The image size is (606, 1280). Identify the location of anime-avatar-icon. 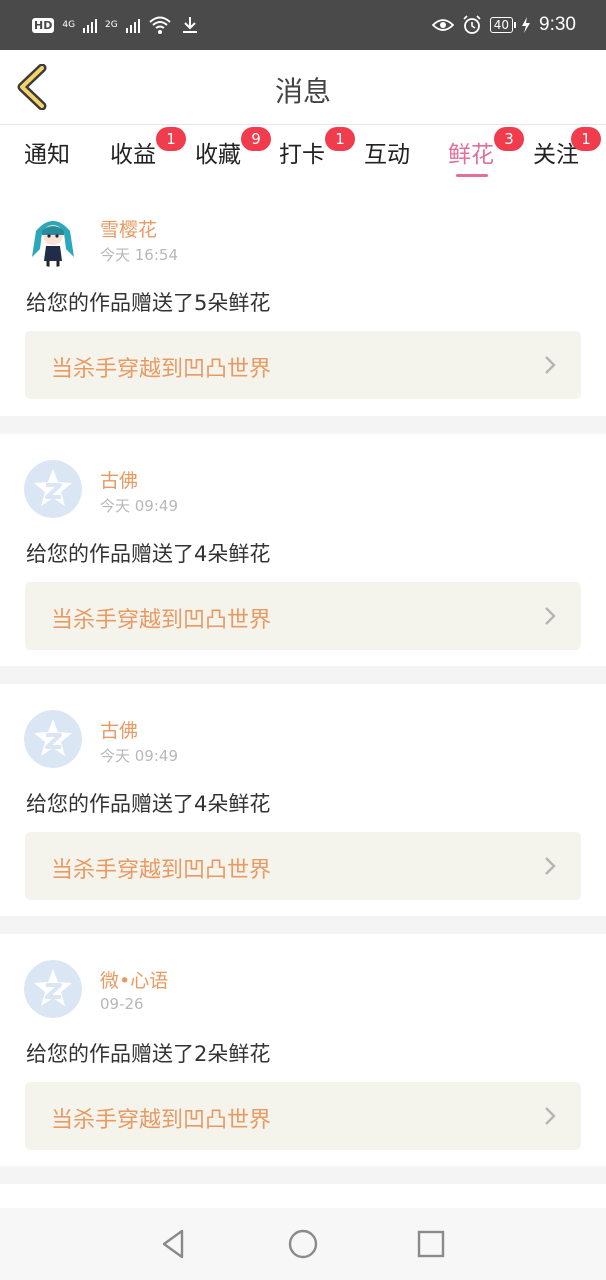
(53, 238).